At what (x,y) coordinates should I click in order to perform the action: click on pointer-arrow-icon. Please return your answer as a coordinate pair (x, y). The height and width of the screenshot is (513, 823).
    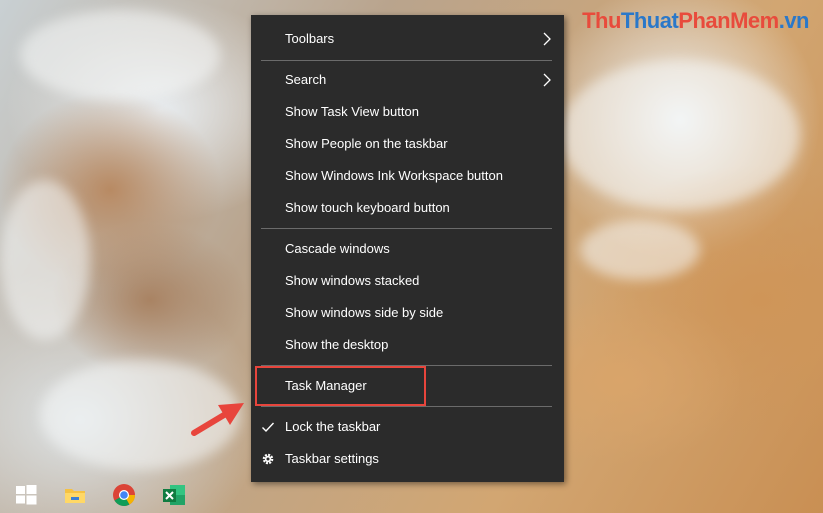
    Looking at the image, I should click on (217, 419).